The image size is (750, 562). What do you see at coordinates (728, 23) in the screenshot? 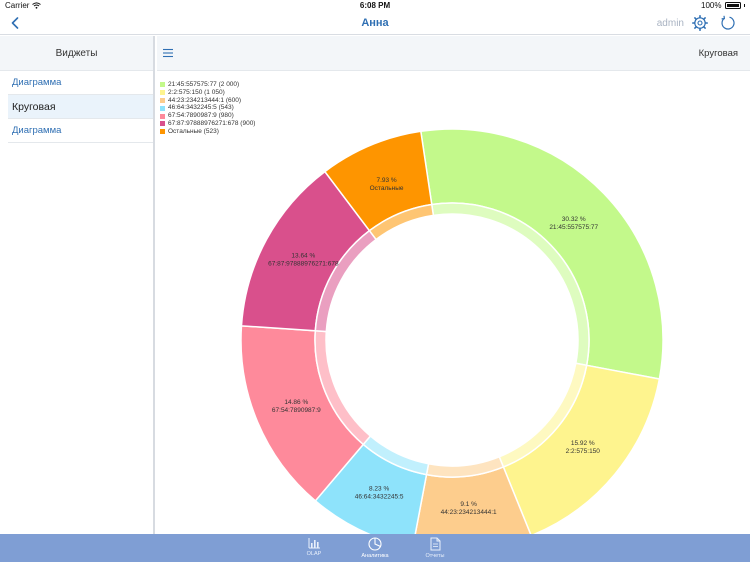
I see `refresh-icon` at bounding box center [728, 23].